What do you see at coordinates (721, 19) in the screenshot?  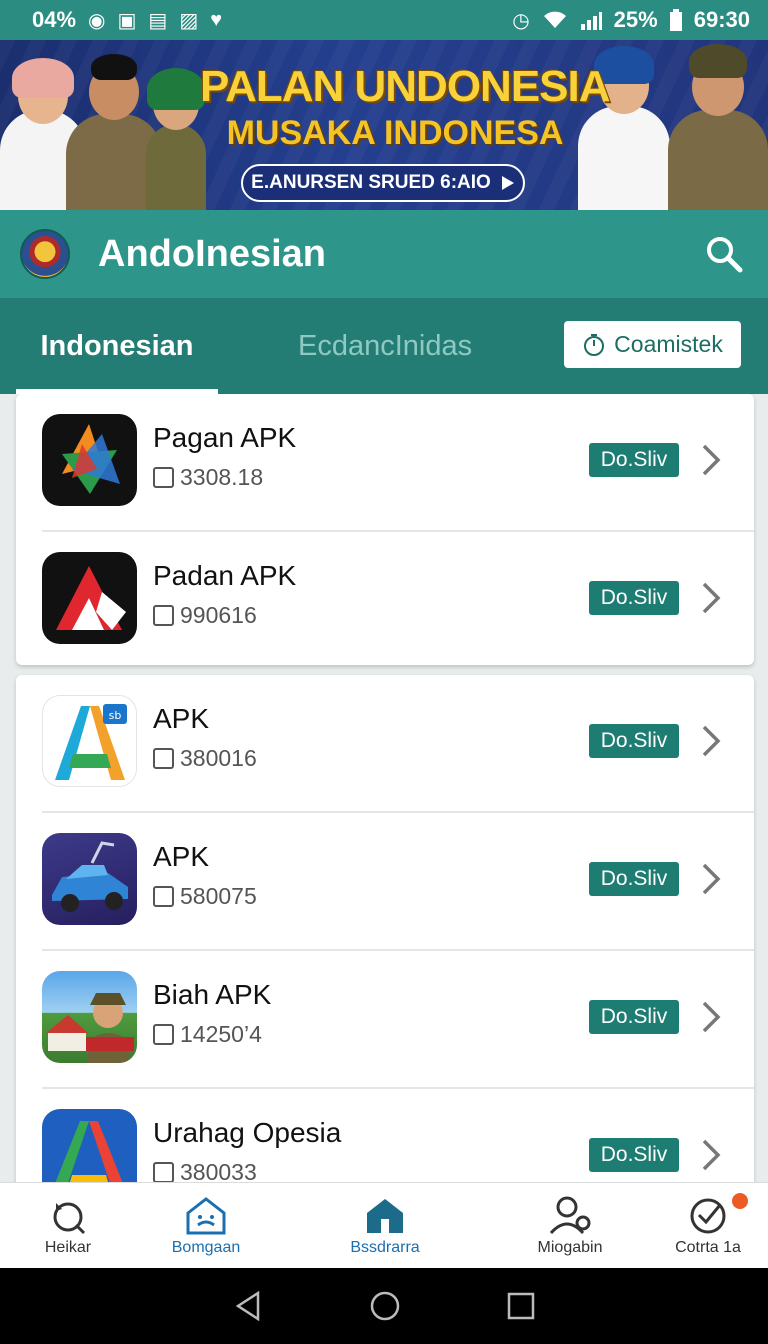 I see `clock: 69:30` at bounding box center [721, 19].